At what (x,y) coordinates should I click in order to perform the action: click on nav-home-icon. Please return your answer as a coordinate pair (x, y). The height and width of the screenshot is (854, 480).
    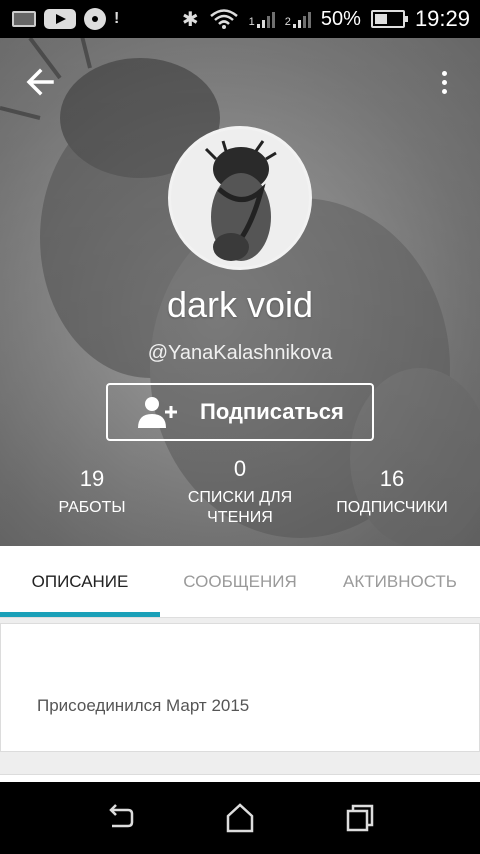
    Looking at the image, I should click on (240, 818).